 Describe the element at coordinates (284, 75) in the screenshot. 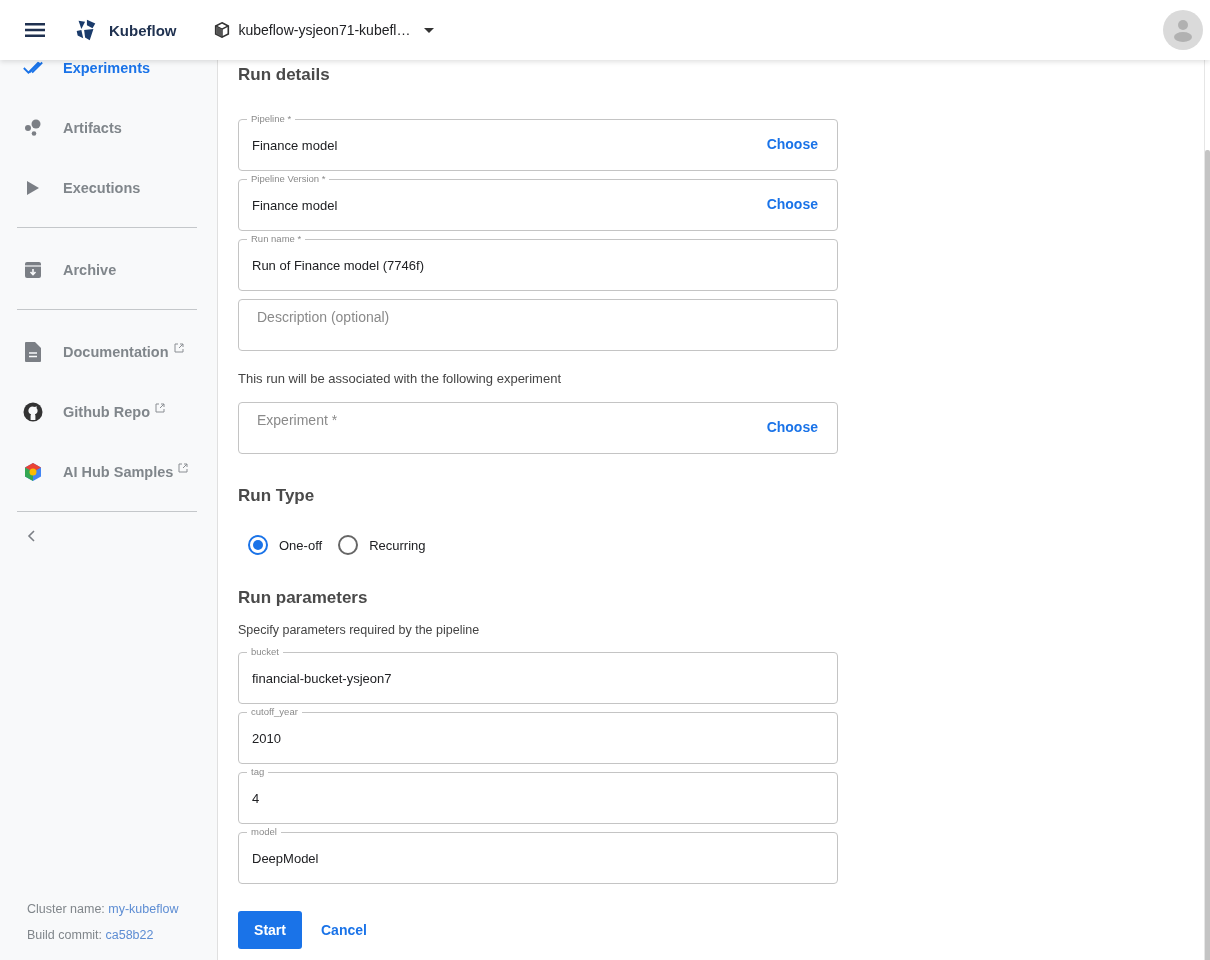

I see `section-title: Run details` at that location.